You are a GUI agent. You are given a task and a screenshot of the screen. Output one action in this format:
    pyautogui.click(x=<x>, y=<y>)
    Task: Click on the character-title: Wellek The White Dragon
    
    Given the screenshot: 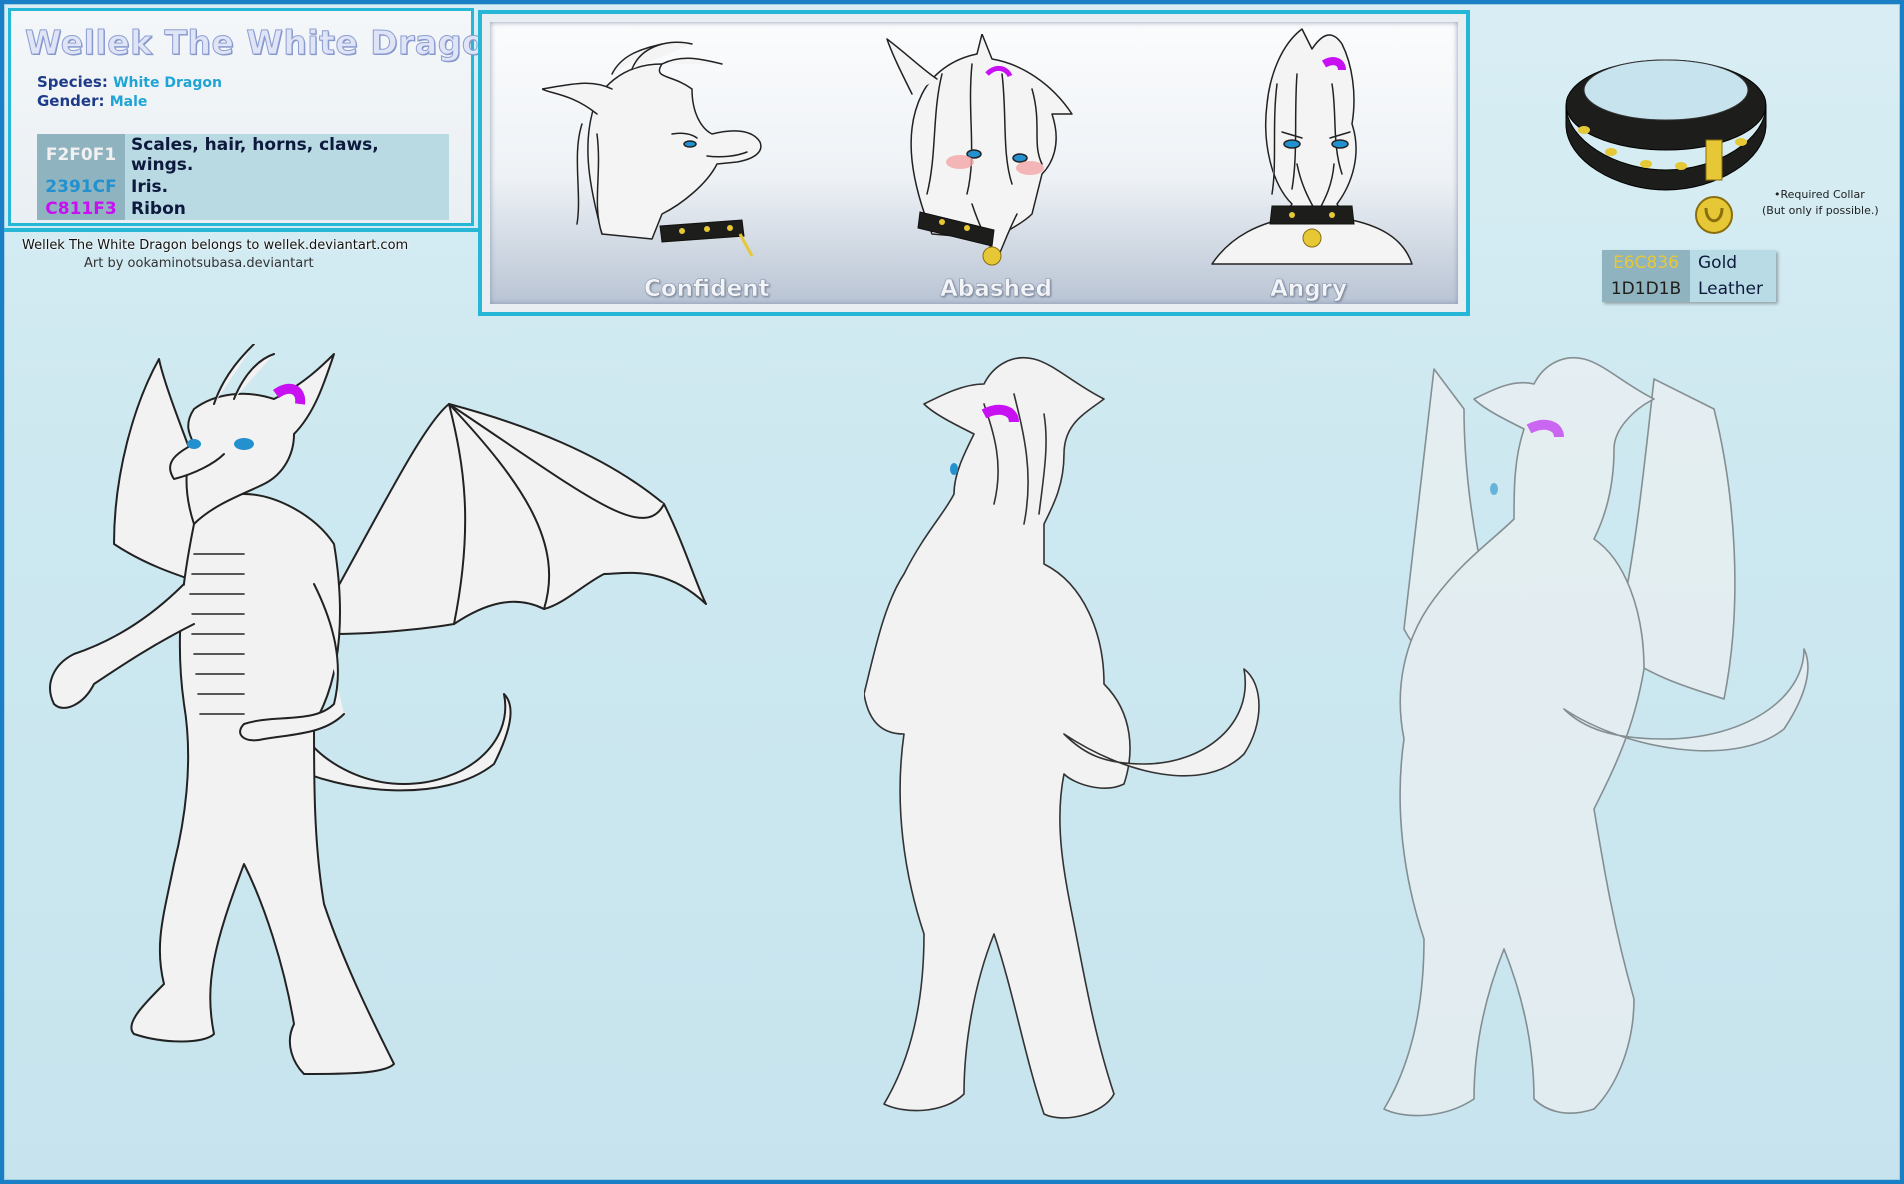 What is the action you would take?
    pyautogui.click(x=267, y=43)
    